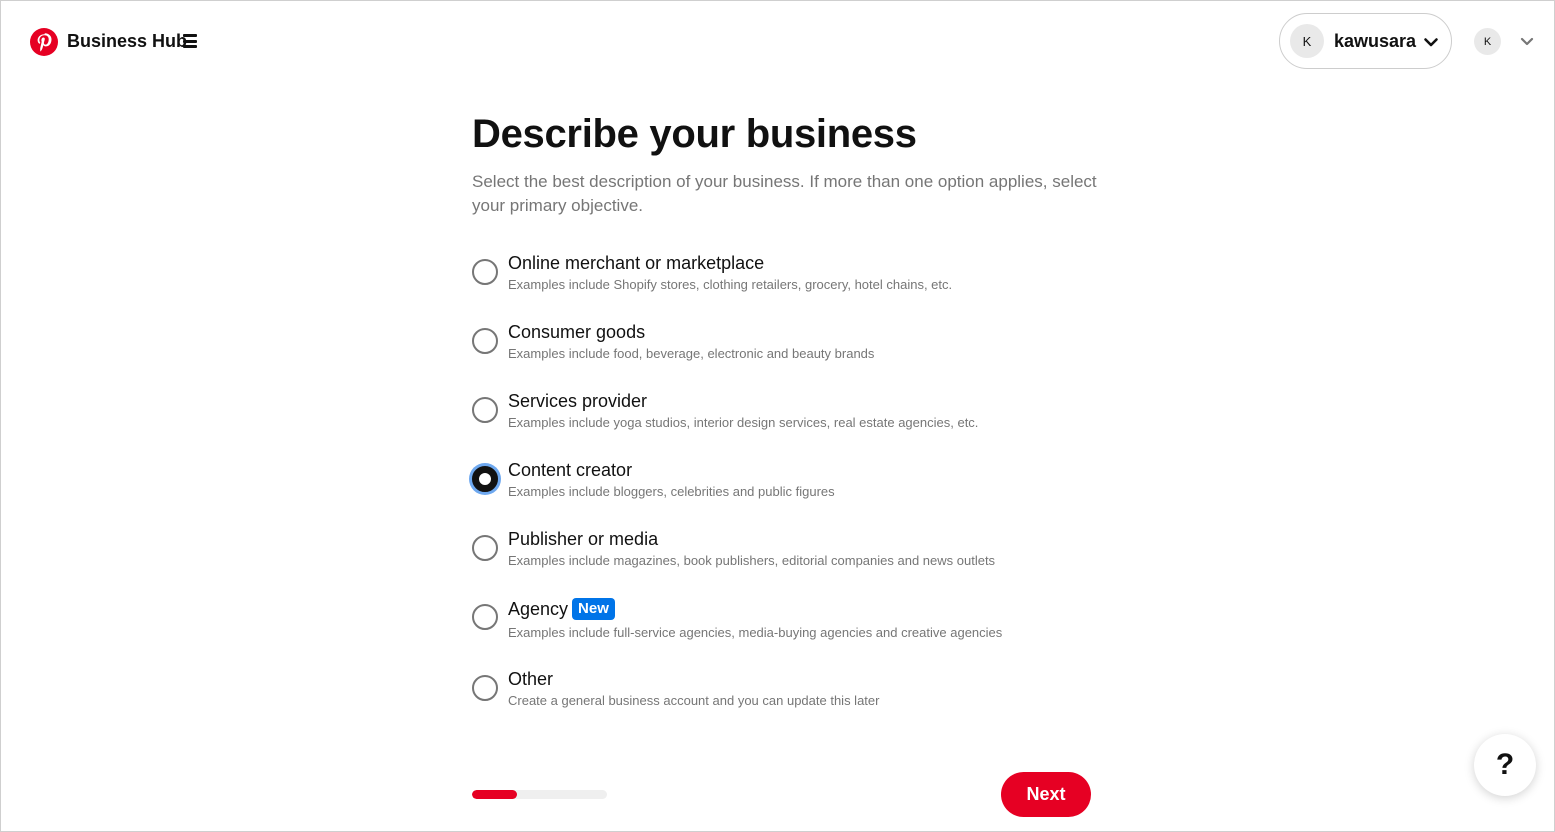 The width and height of the screenshot is (1555, 832). I want to click on profile-avatar: K, so click(1487, 41).